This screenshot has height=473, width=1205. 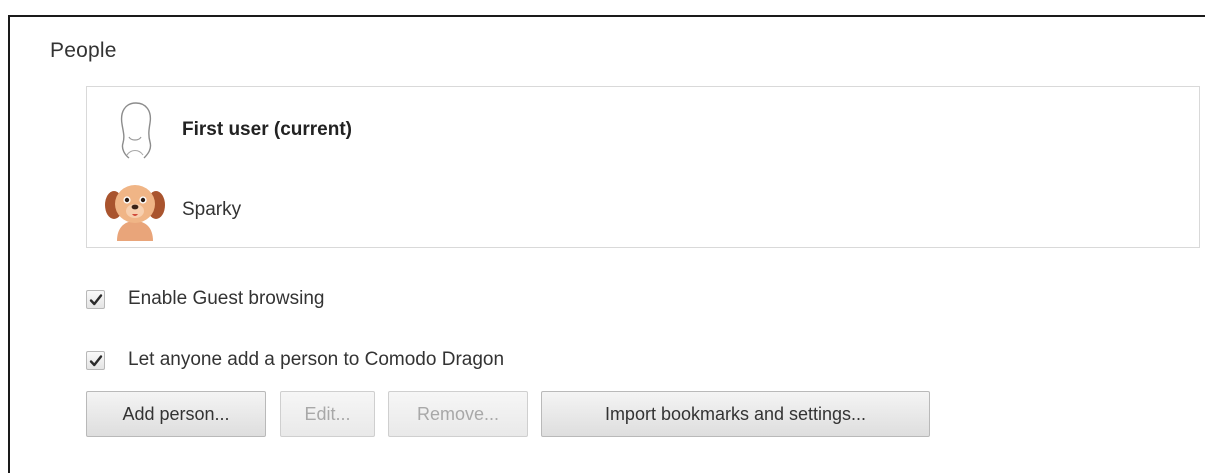 I want to click on profile-name: First user (current), so click(x=267, y=129).